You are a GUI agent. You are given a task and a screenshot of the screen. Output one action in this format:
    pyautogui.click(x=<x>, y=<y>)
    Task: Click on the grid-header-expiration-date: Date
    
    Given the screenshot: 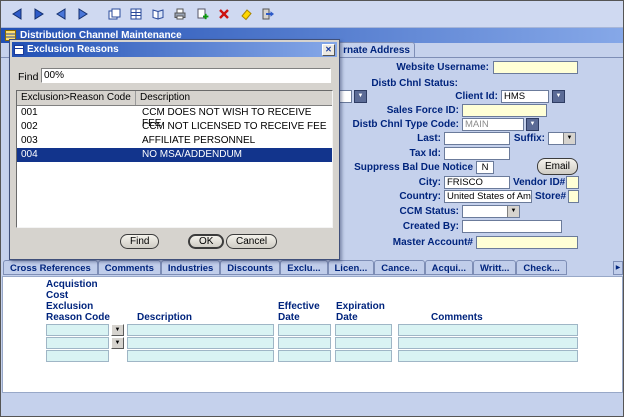 What is the action you would take?
    pyautogui.click(x=347, y=317)
    